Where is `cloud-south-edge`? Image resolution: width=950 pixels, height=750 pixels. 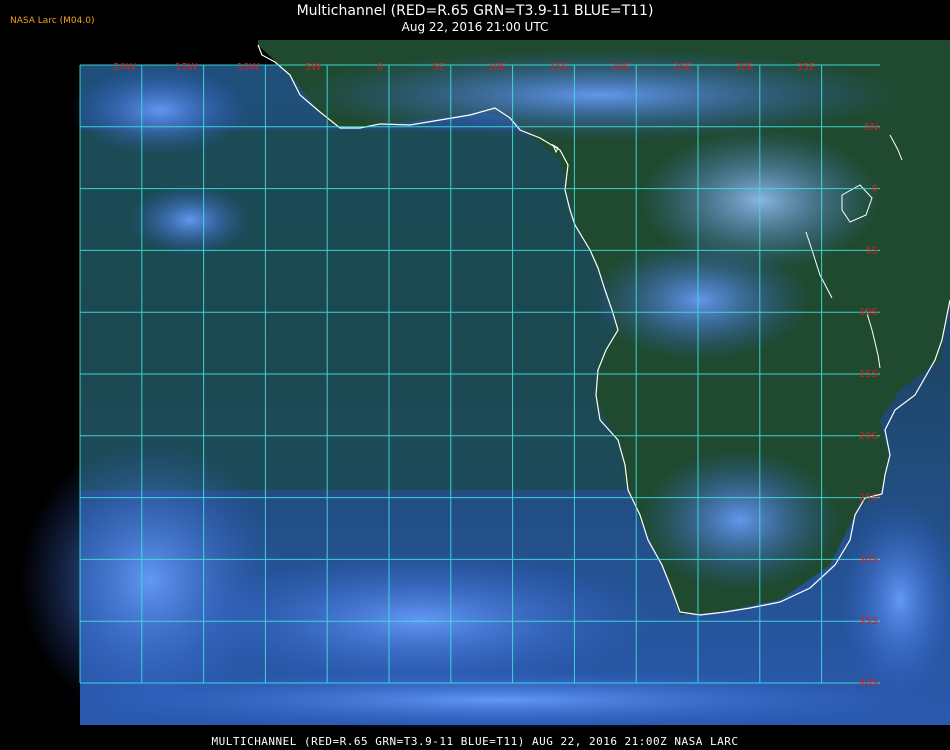
cloud-south-edge is located at coordinates (500, 700).